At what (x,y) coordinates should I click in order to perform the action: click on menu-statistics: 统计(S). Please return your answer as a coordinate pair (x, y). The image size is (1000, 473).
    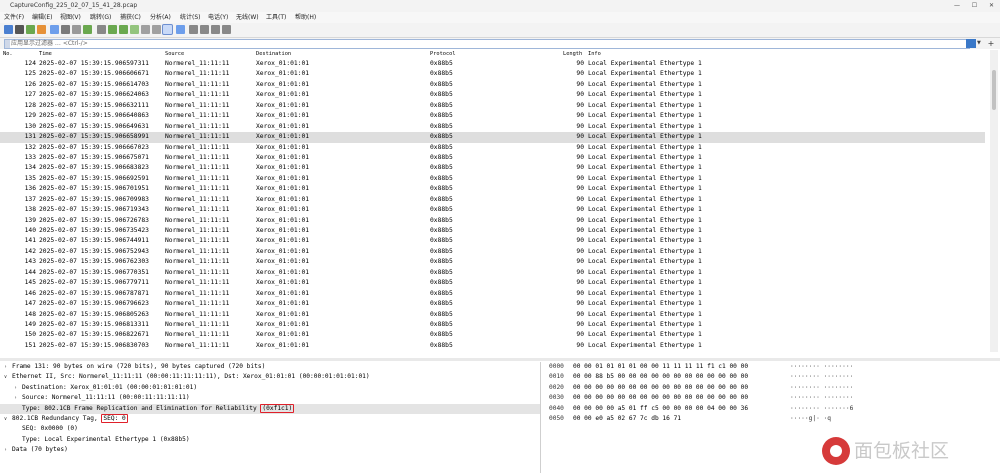
    Looking at the image, I should click on (190, 17).